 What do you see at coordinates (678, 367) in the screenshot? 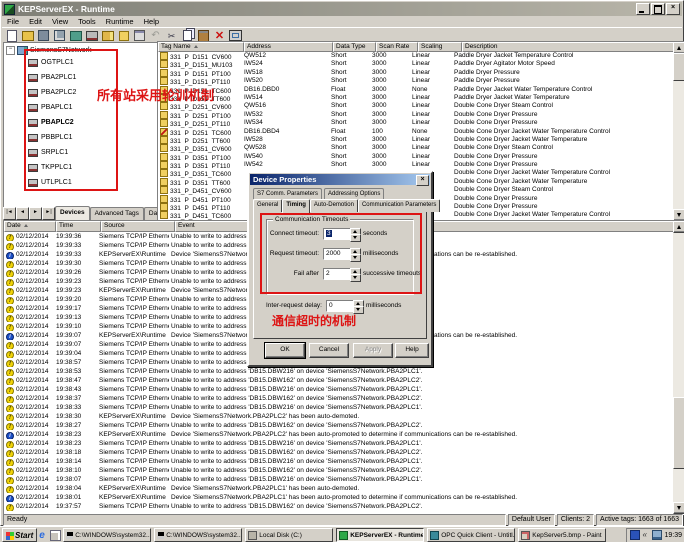
I see `event-log-scrollbar` at bounding box center [678, 367].